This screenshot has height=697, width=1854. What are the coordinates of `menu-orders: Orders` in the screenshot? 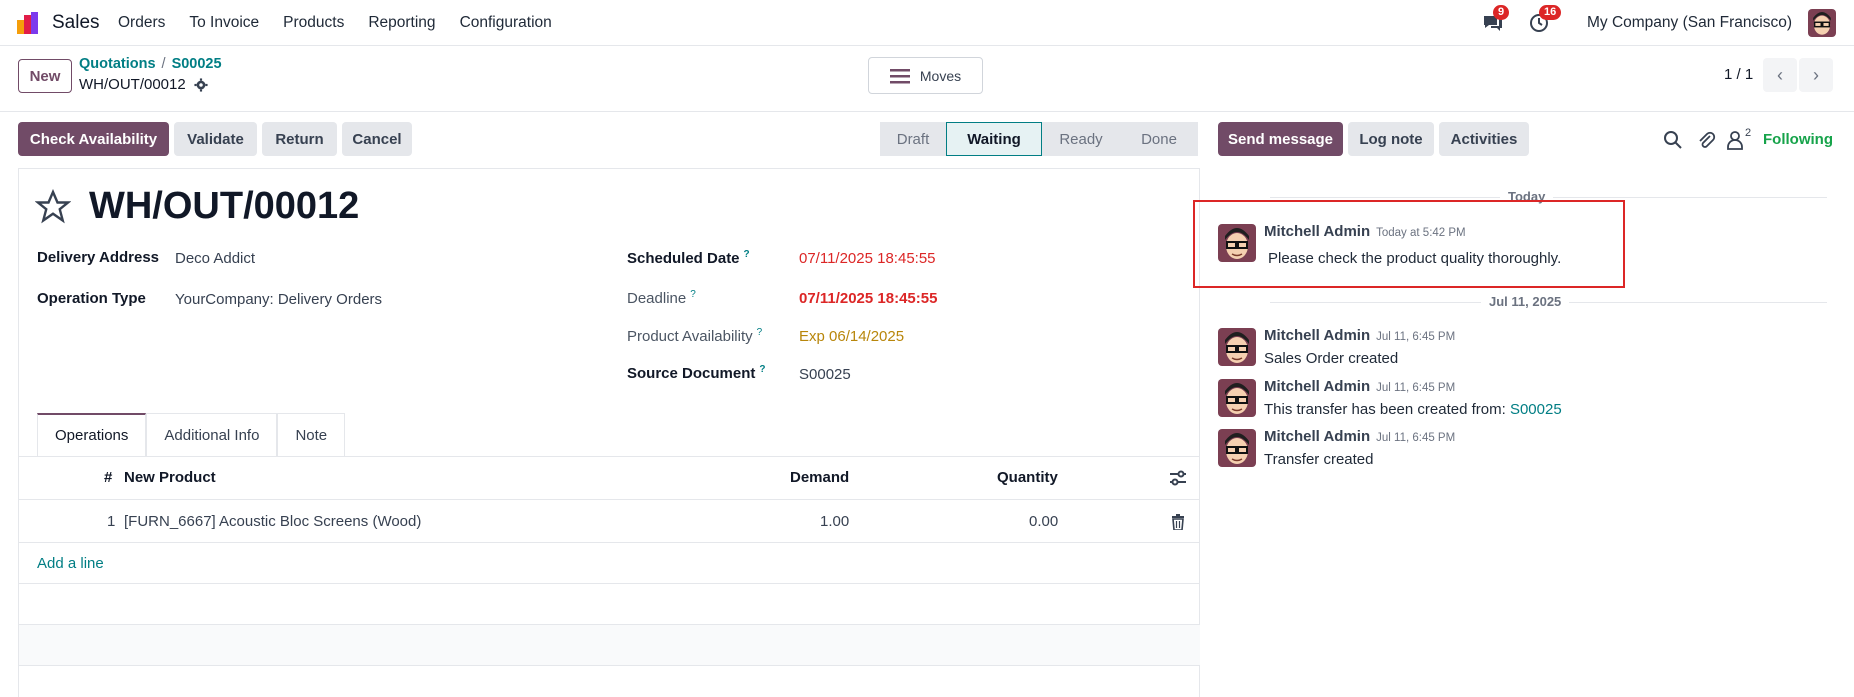 It's located at (141, 23).